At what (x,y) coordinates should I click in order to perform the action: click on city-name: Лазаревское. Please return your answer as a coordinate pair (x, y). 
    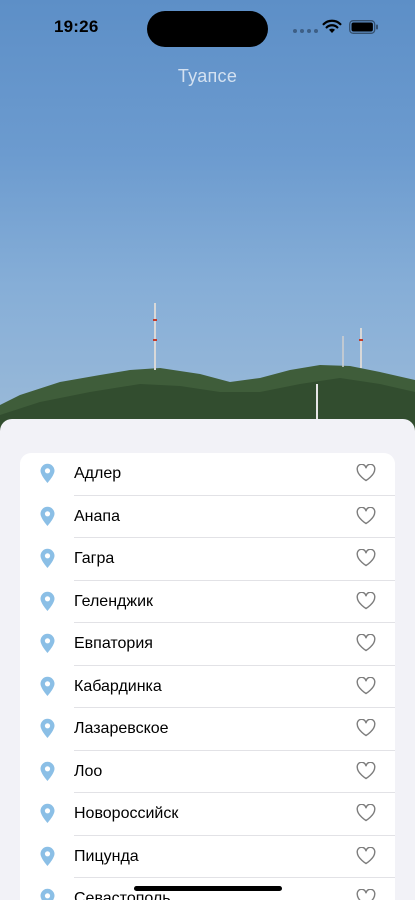
    Looking at the image, I should click on (121, 728).